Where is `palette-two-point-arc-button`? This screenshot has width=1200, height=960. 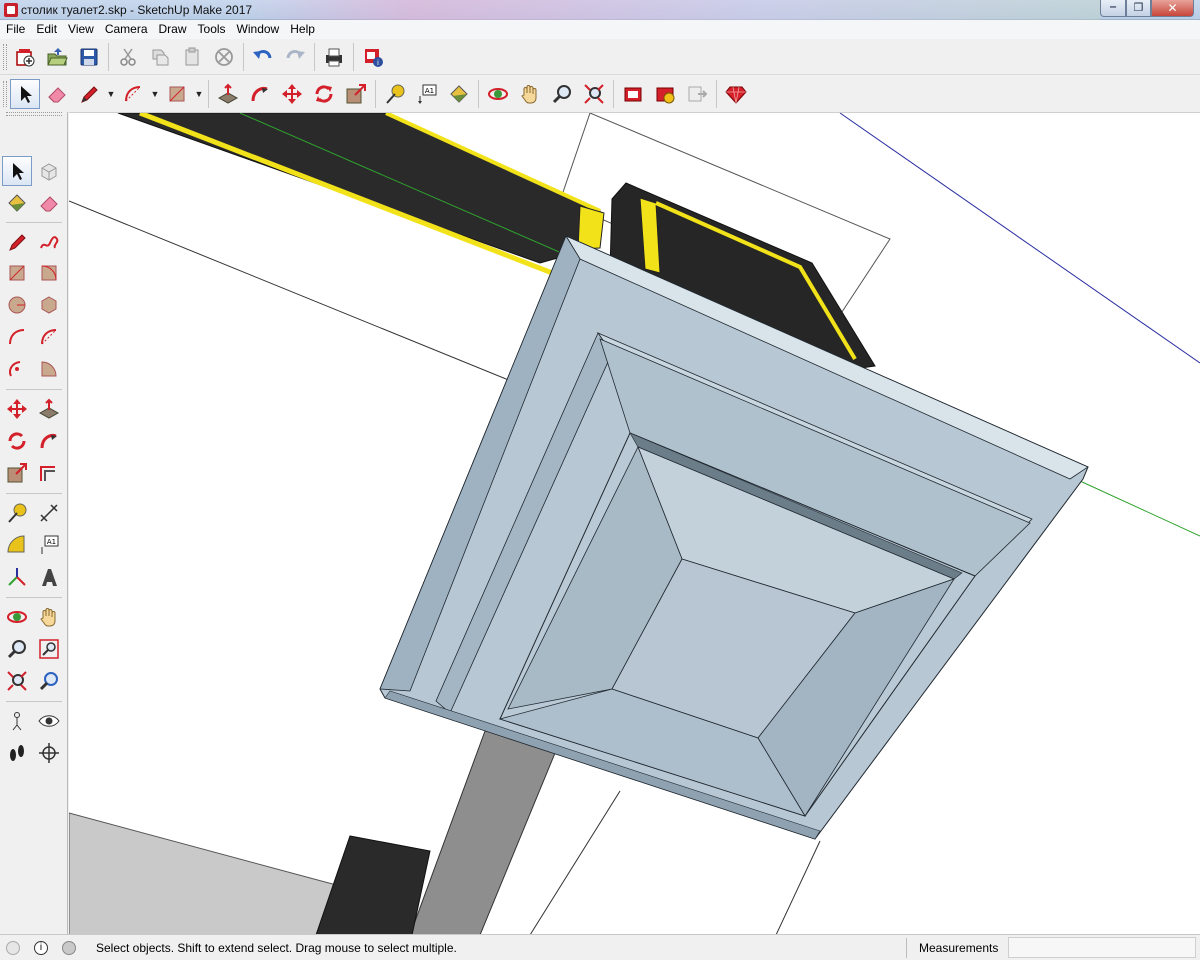 palette-two-point-arc-button is located at coordinates (49, 337).